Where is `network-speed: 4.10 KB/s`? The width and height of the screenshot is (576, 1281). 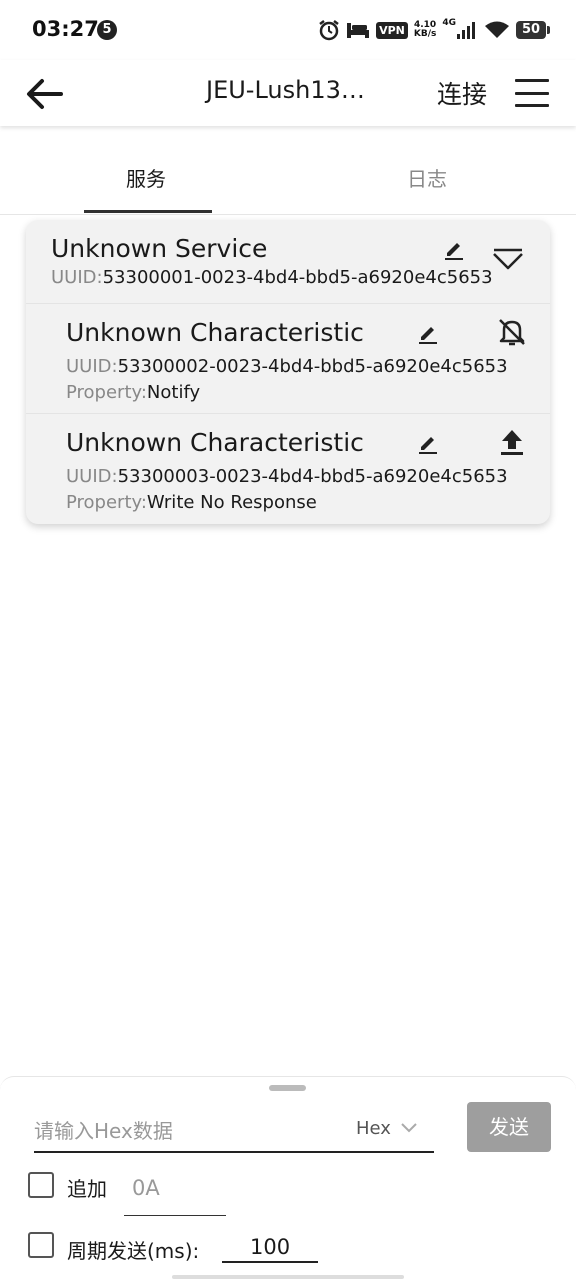
network-speed: 4.10 KB/s is located at coordinates (425, 30).